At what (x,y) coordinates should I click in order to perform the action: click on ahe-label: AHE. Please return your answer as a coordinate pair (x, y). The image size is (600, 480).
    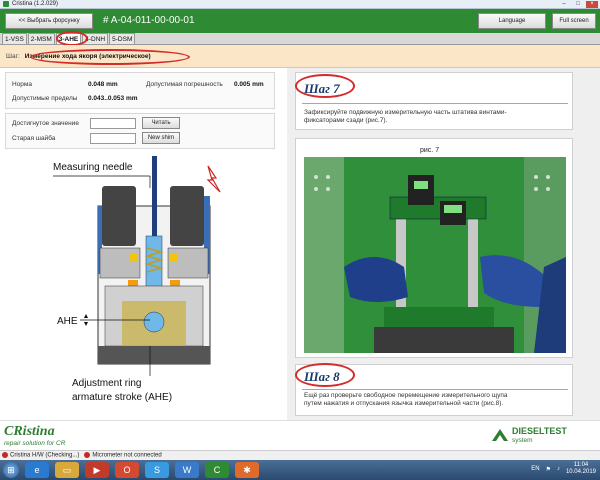
    Looking at the image, I should click on (67, 321).